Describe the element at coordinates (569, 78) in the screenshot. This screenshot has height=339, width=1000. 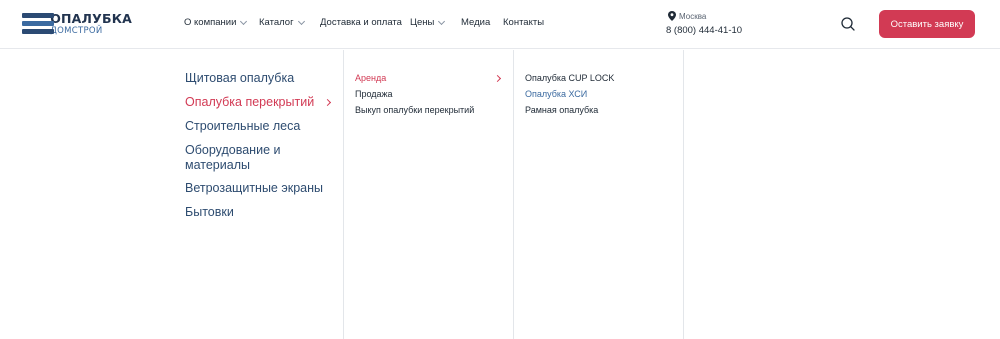
I see `menu-product-cuplock: Опалубка CUP LOCK` at that location.